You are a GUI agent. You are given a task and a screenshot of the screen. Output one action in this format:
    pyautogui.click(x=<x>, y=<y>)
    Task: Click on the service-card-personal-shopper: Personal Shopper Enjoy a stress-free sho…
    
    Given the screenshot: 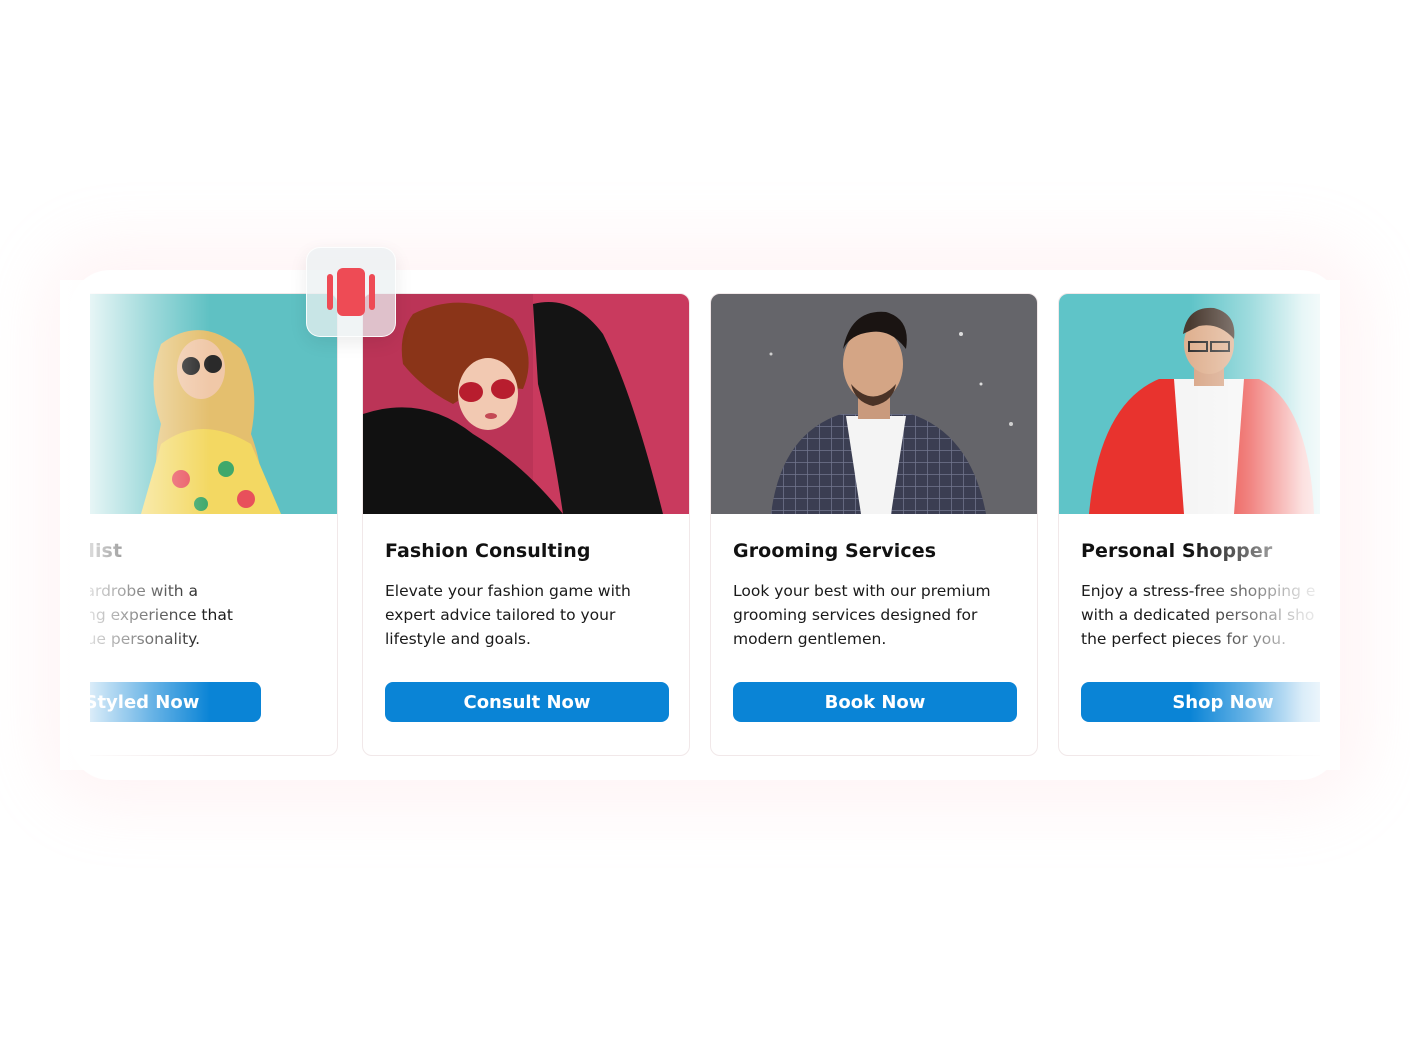 What is the action you would take?
    pyautogui.click(x=1189, y=524)
    